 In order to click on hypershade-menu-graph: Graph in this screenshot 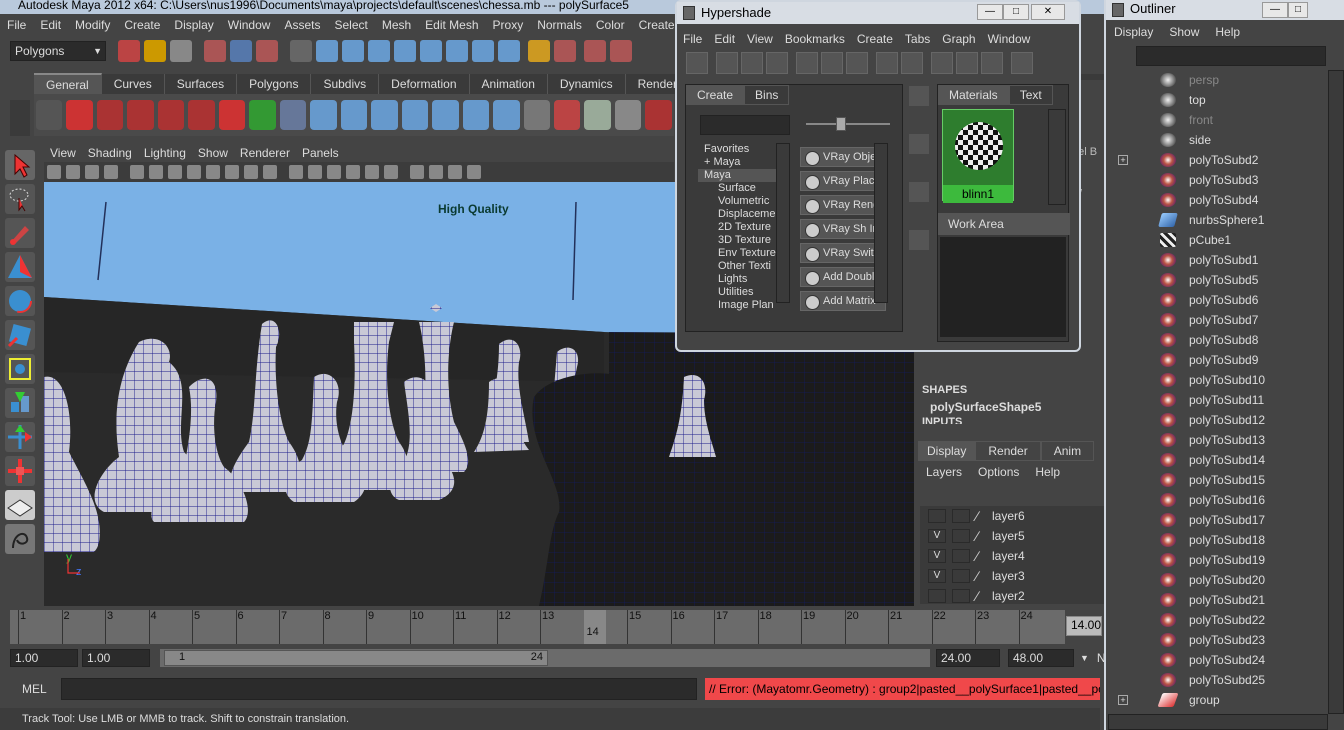, I will do `click(958, 39)`.